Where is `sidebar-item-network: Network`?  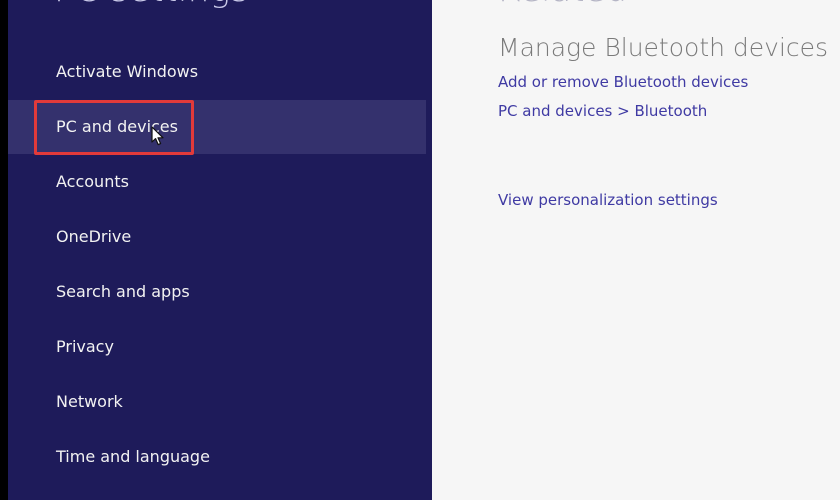 sidebar-item-network: Network is located at coordinates (217, 402).